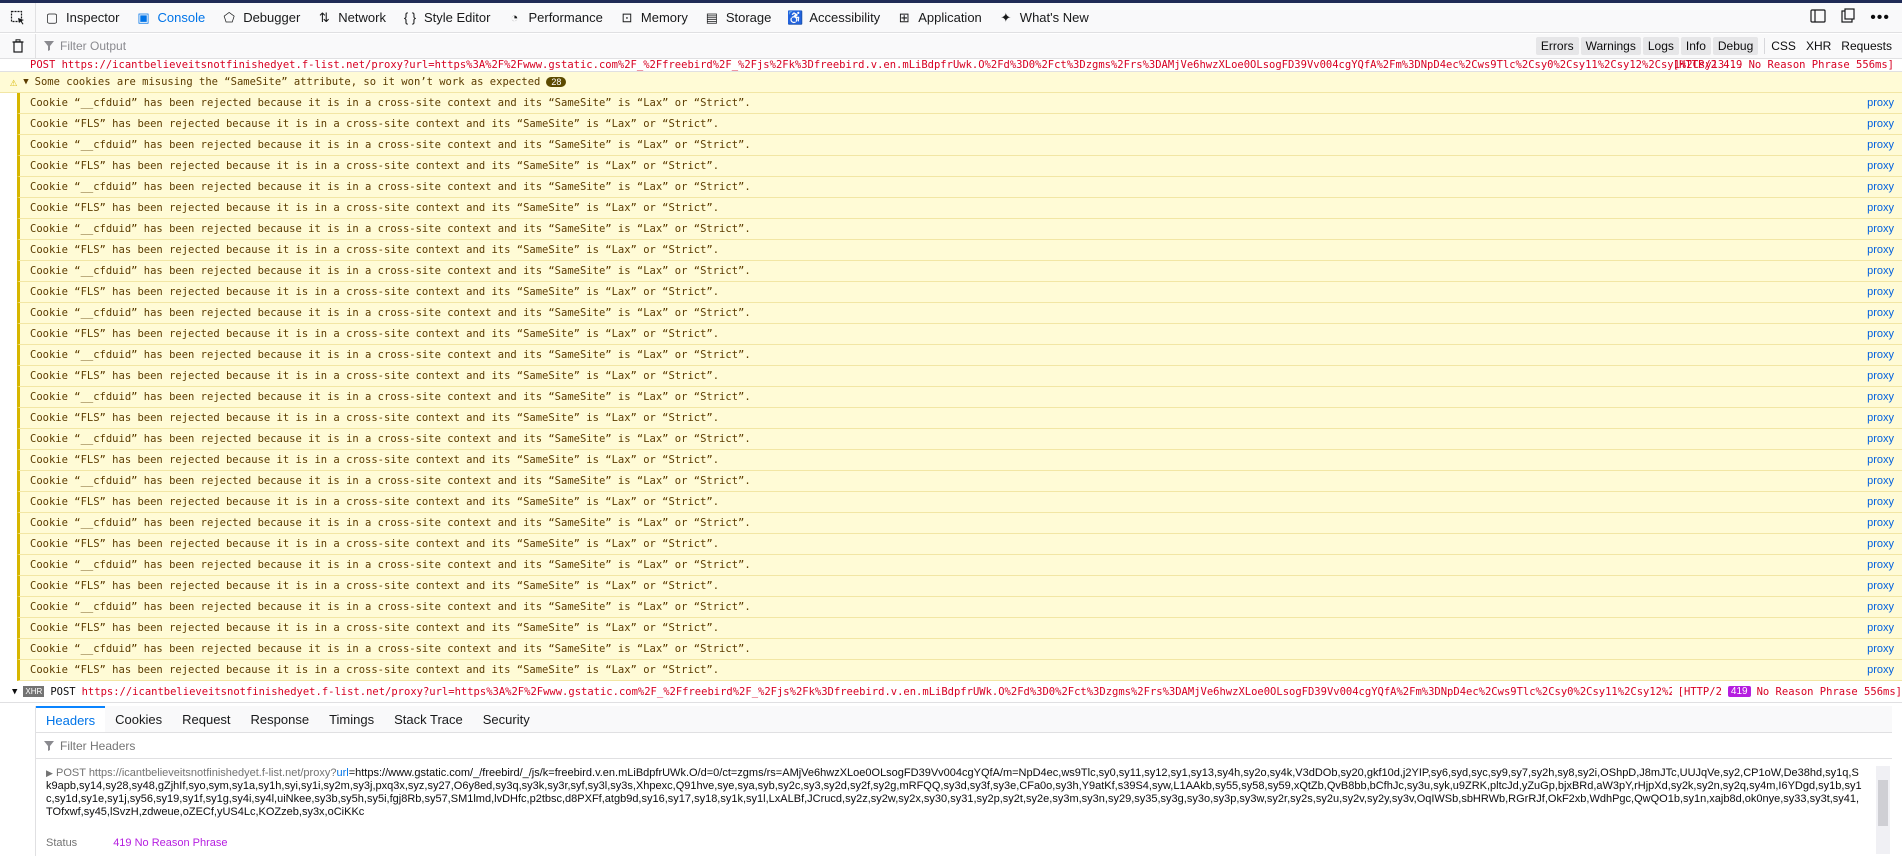  What do you see at coordinates (1818, 17) in the screenshot?
I see `responsive-design-icon` at bounding box center [1818, 17].